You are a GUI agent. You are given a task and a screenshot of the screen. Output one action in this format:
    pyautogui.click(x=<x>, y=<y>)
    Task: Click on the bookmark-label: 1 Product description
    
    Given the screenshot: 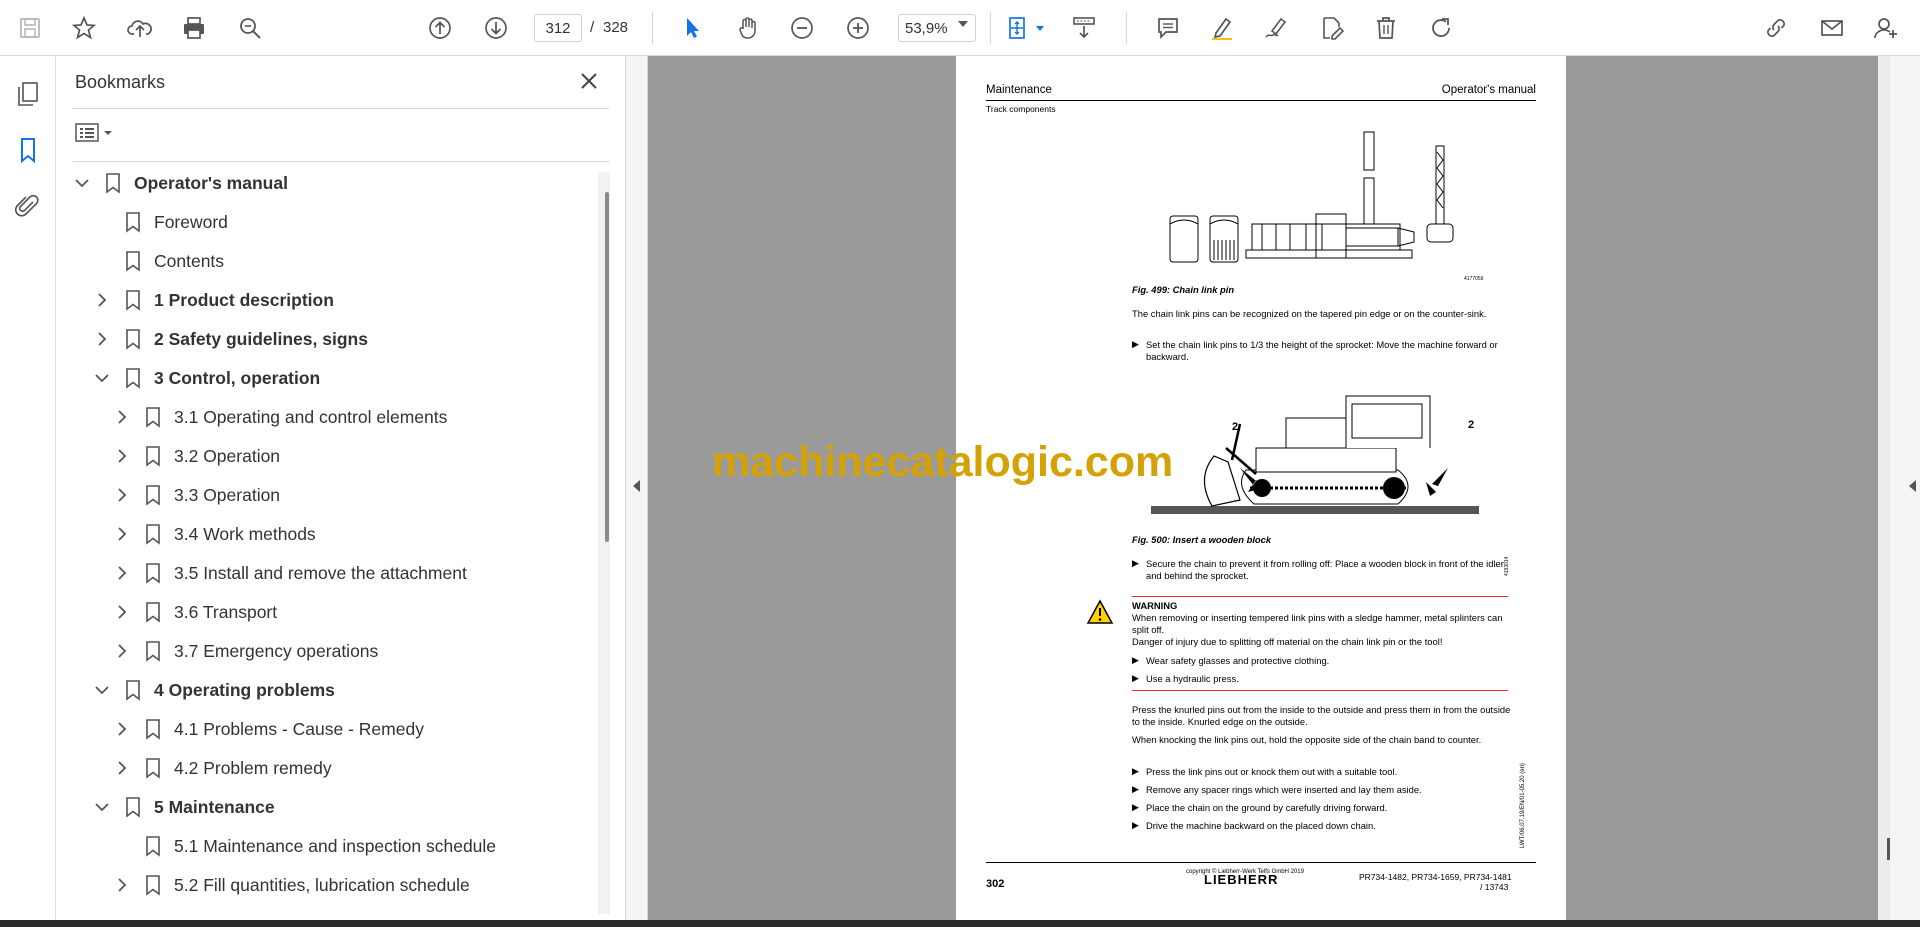 What is the action you would take?
    pyautogui.click(x=244, y=299)
    